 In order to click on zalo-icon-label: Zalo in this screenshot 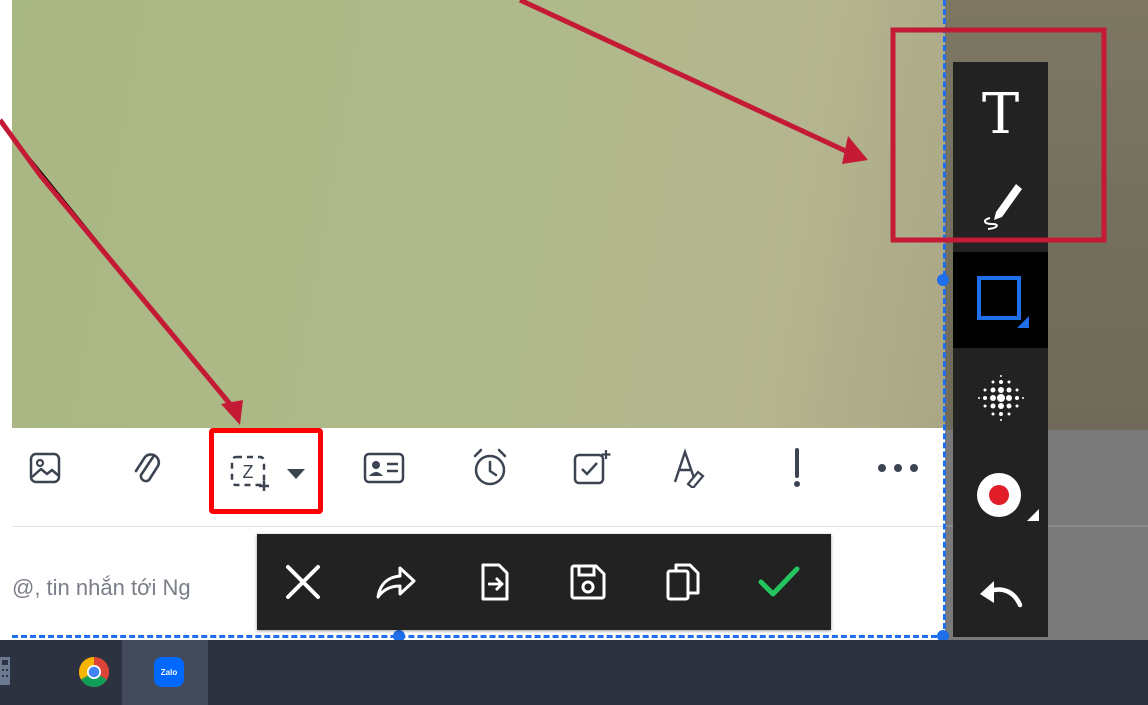, I will do `click(169, 672)`.